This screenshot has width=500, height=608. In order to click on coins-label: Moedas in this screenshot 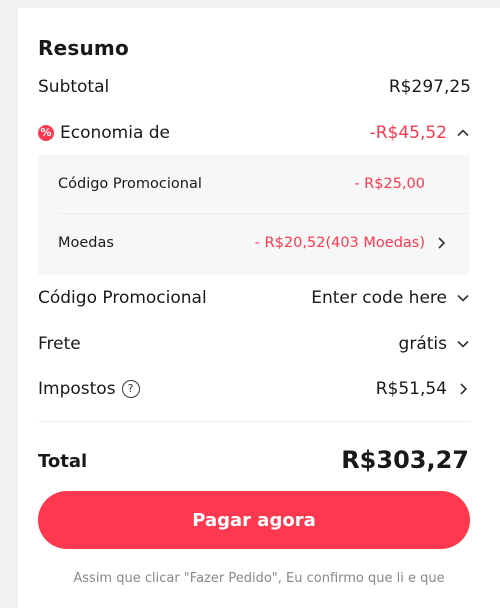, I will do `click(86, 243)`.